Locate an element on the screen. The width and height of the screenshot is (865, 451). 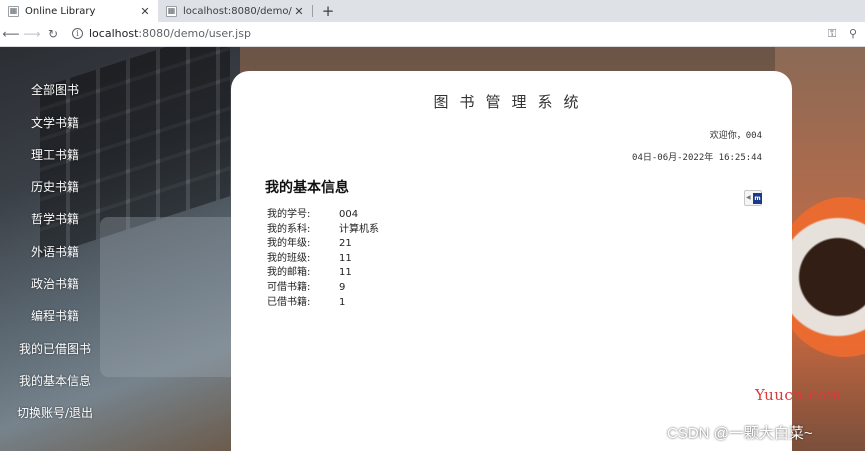
sidebar-item-science: 理工书籍 is located at coordinates (55, 155).